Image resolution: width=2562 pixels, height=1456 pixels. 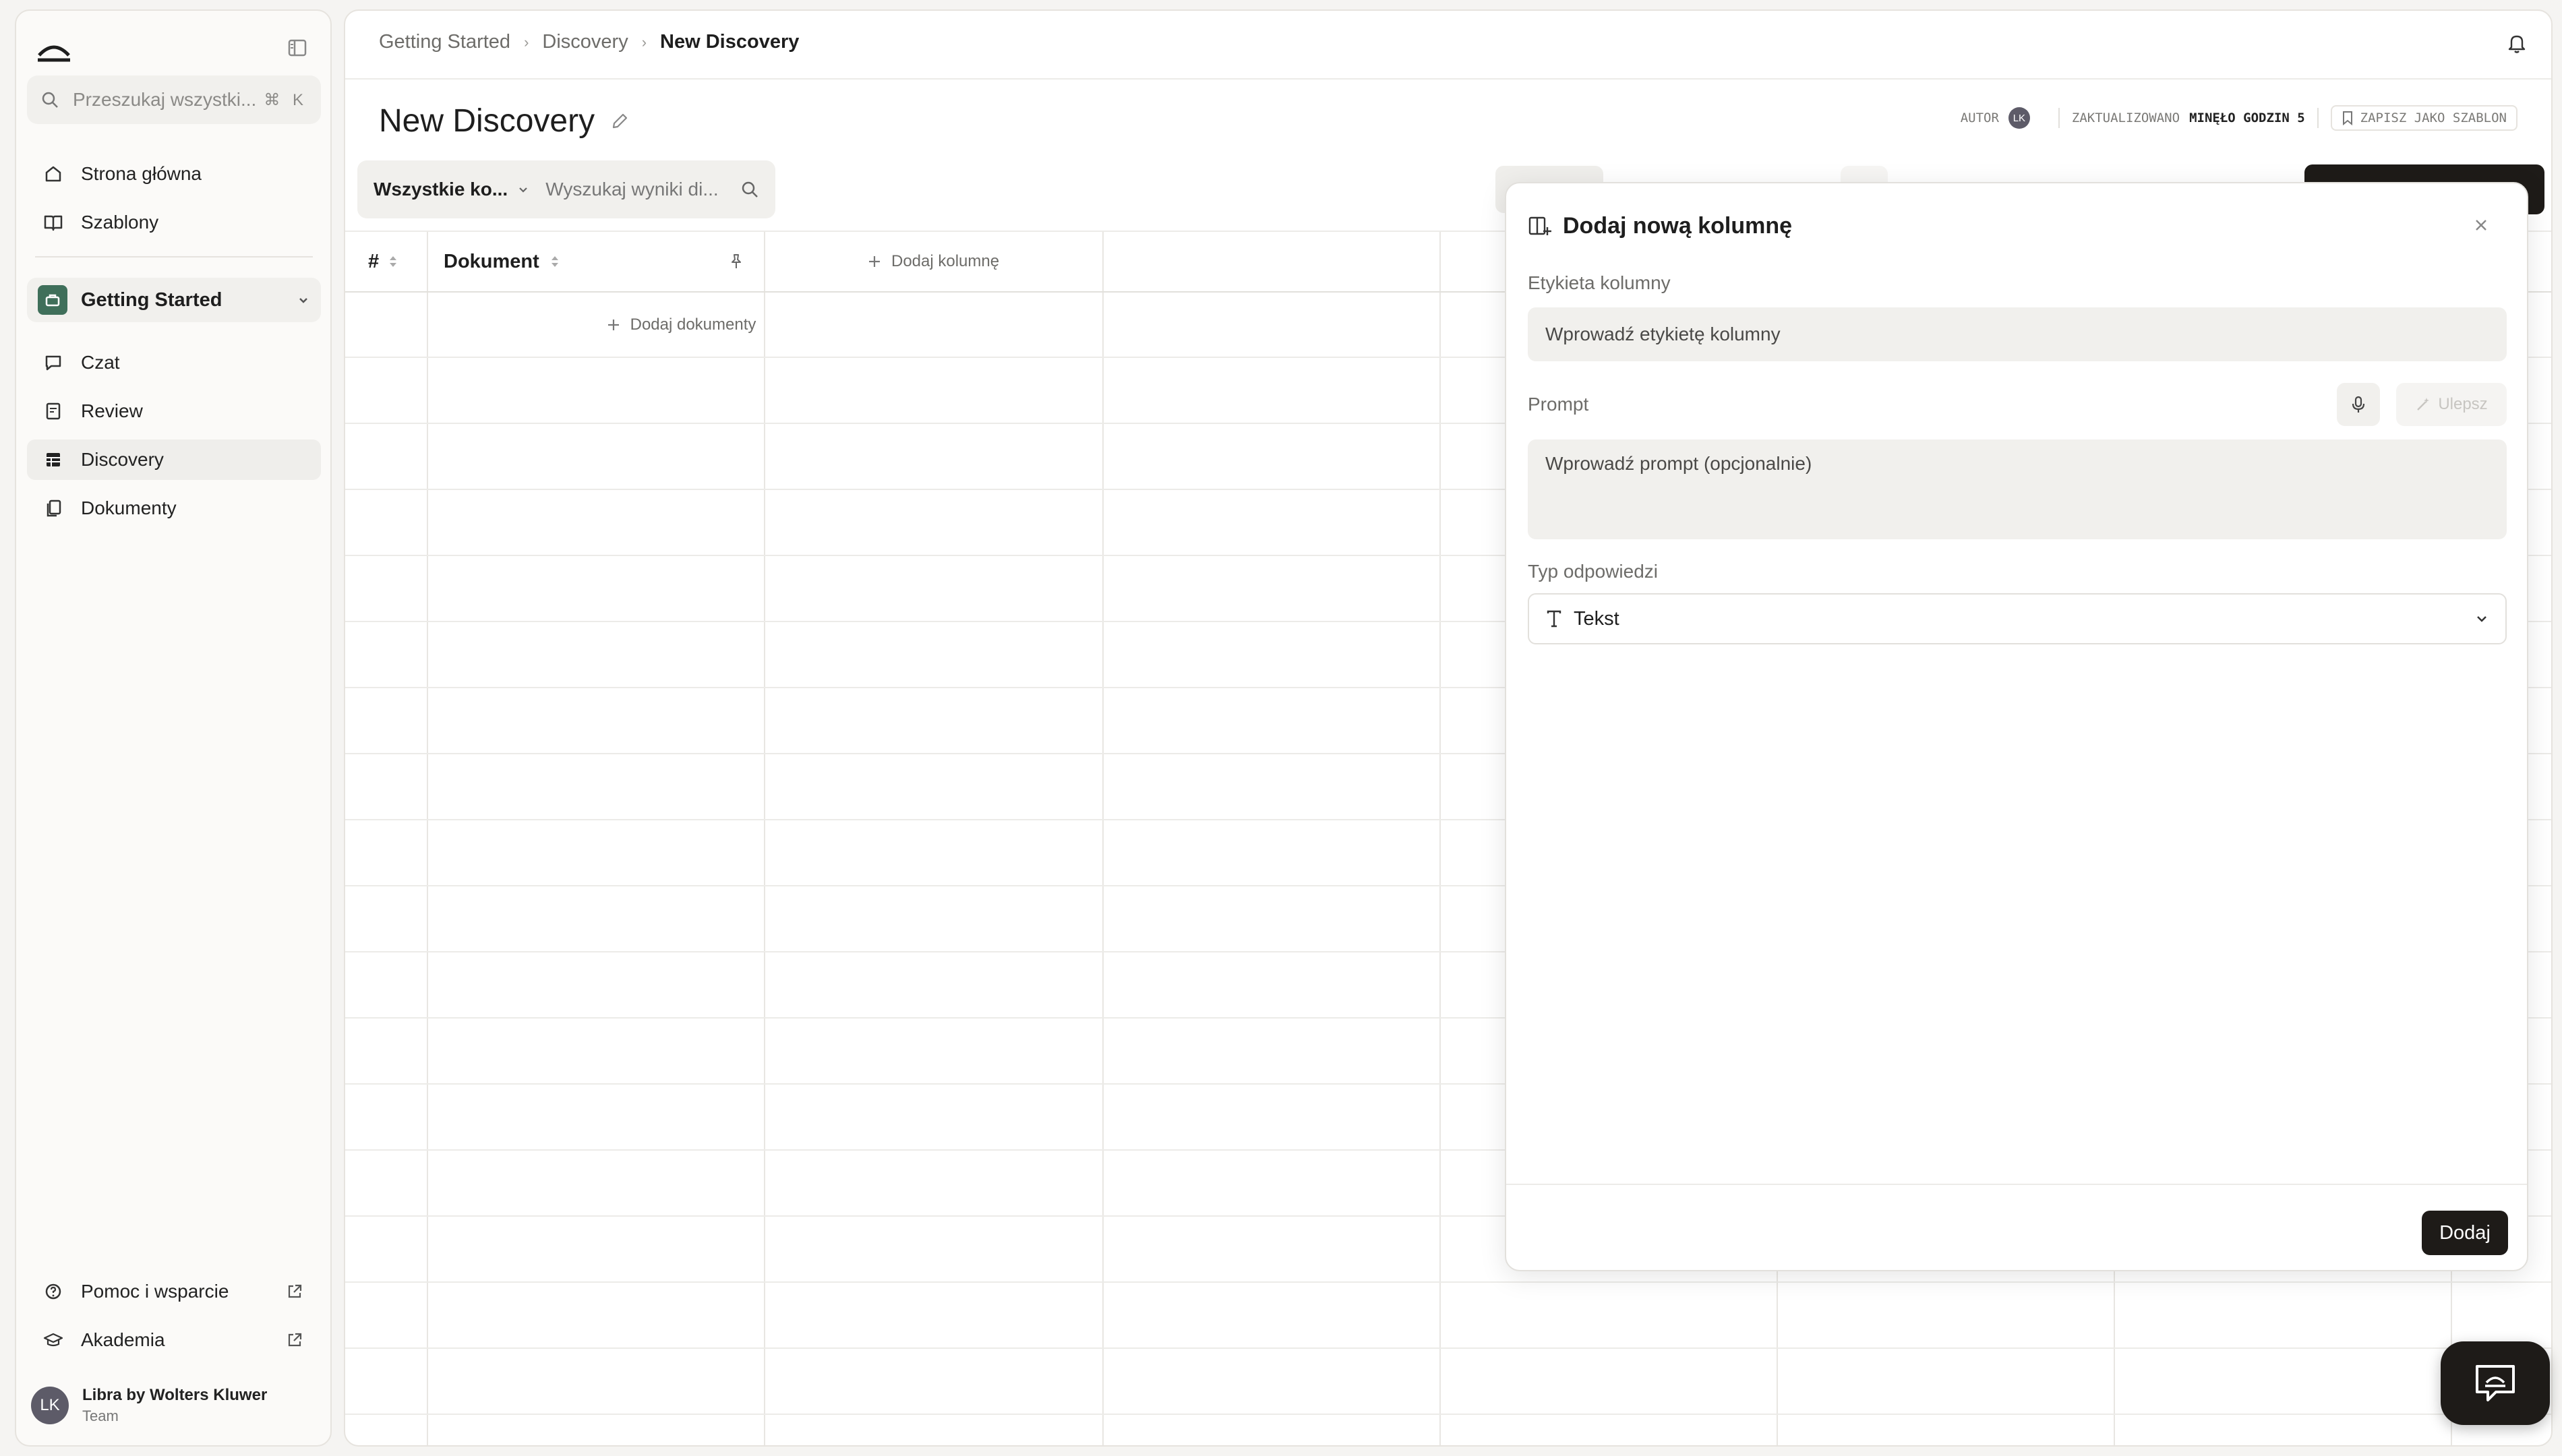 I want to click on improve-prompt-button: Ulepsz, so click(x=2451, y=404).